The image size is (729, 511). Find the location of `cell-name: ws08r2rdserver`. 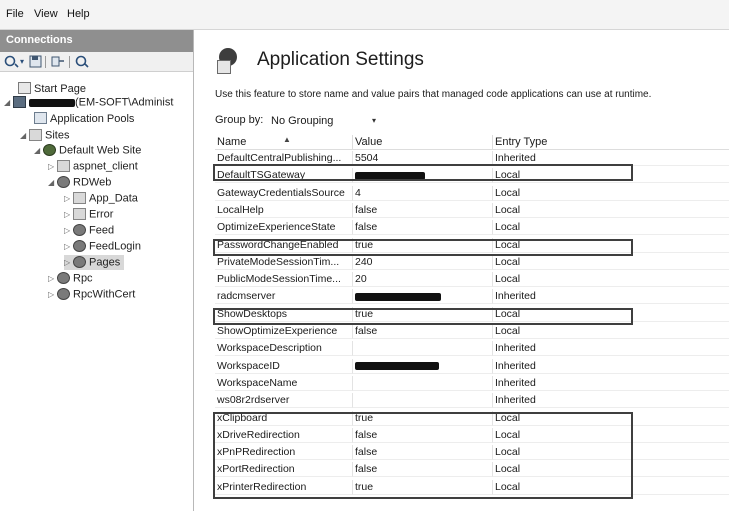

cell-name: ws08r2rdserver is located at coordinates (284, 401).